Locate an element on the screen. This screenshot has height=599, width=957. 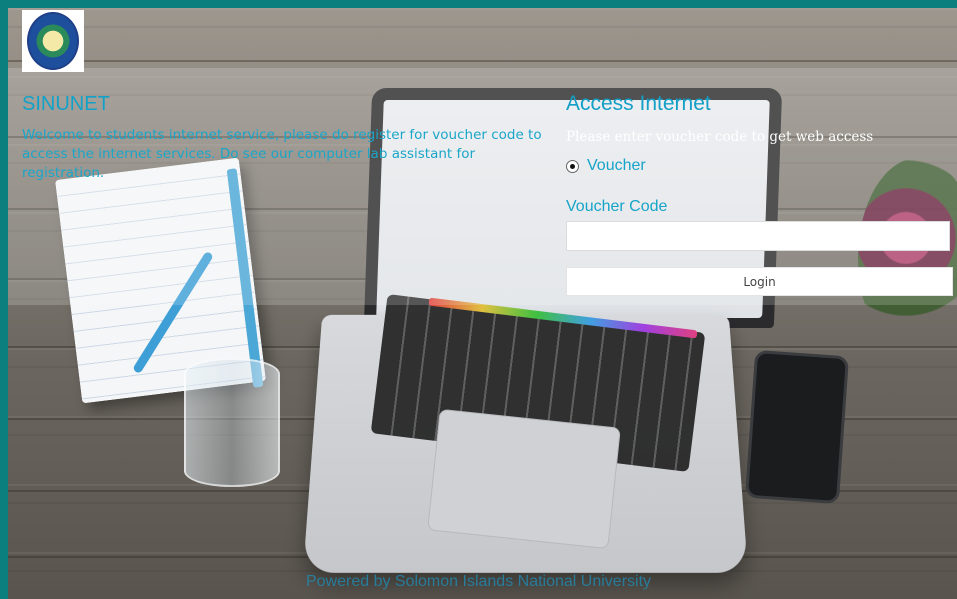
water-glass-image is located at coordinates (232, 422).